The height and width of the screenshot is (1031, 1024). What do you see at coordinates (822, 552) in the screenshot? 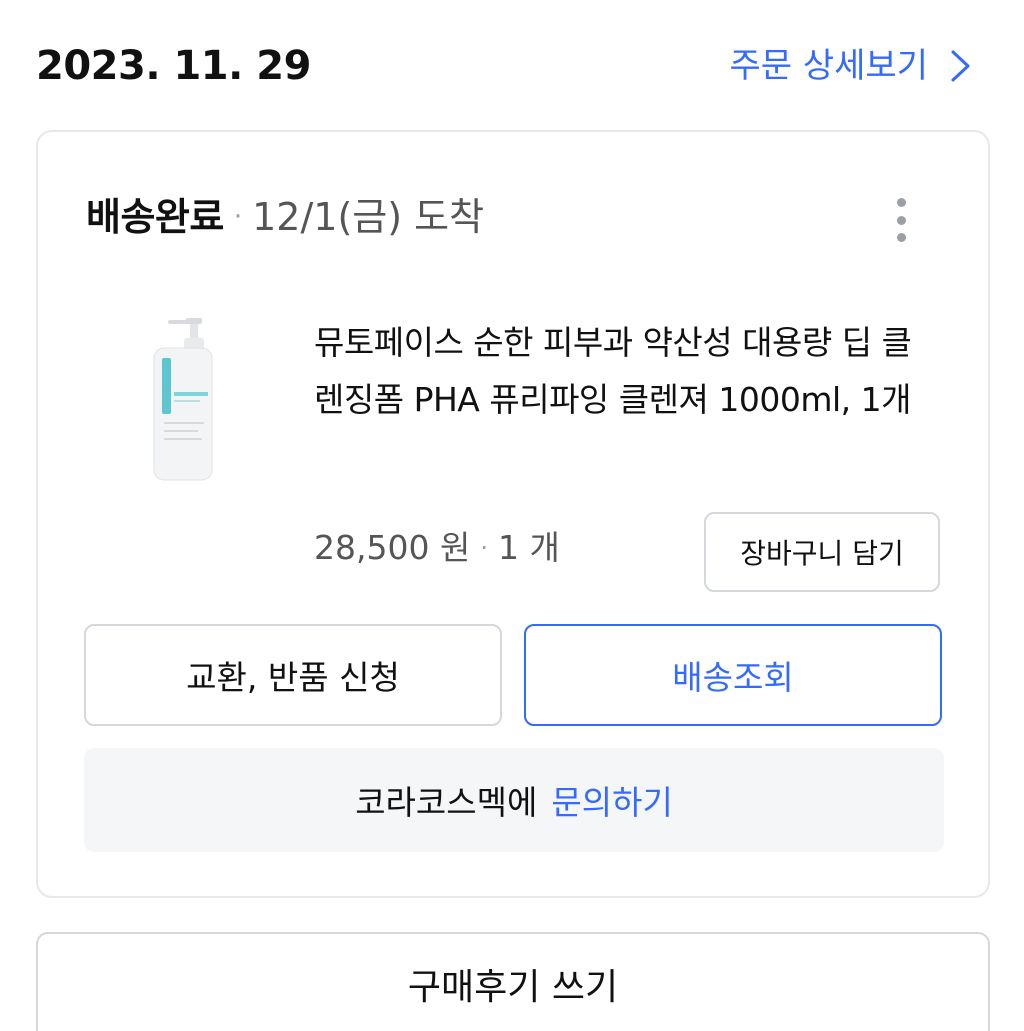
I see `add-to-cart-button: 장바구니 담기` at bounding box center [822, 552].